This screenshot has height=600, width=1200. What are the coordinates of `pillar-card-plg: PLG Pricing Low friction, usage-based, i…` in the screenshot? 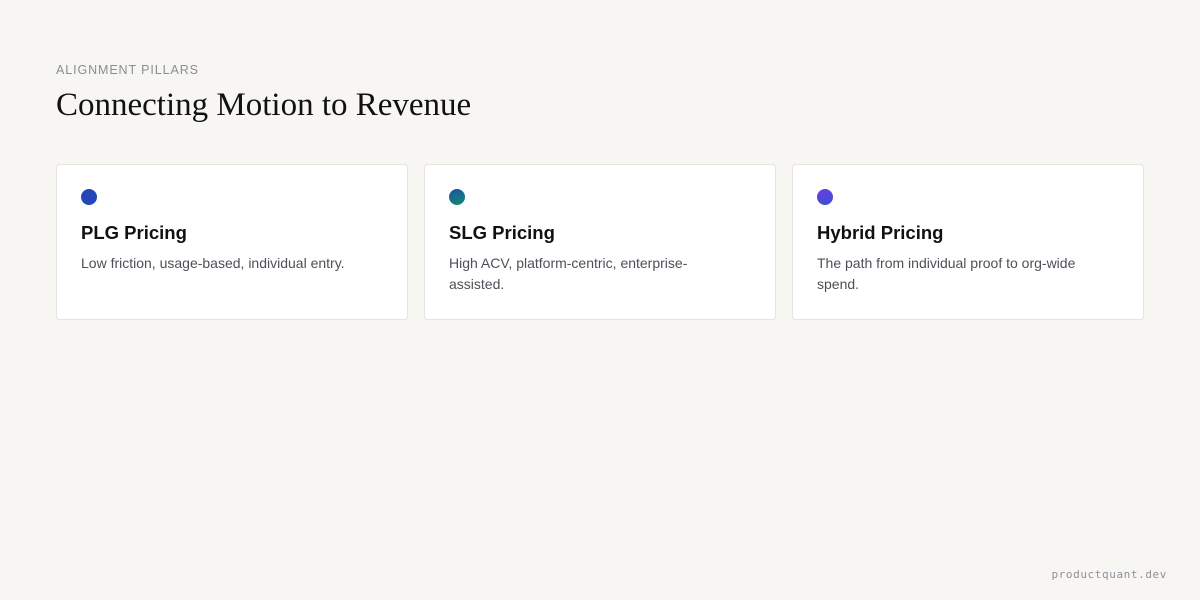 It's located at (232, 242).